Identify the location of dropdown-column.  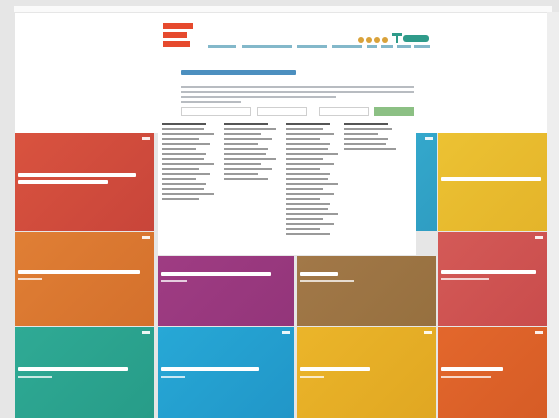
(373, 138).